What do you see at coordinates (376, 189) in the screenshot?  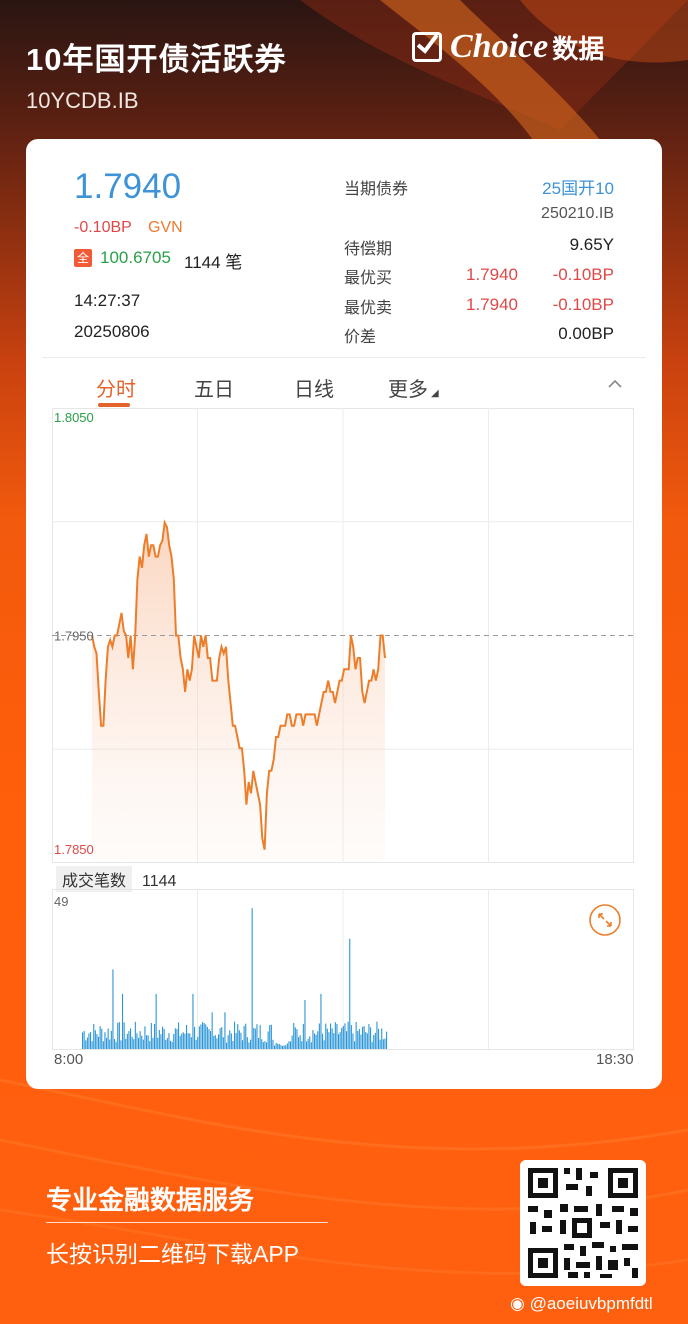 I see `current-bond-label: 当期债券` at bounding box center [376, 189].